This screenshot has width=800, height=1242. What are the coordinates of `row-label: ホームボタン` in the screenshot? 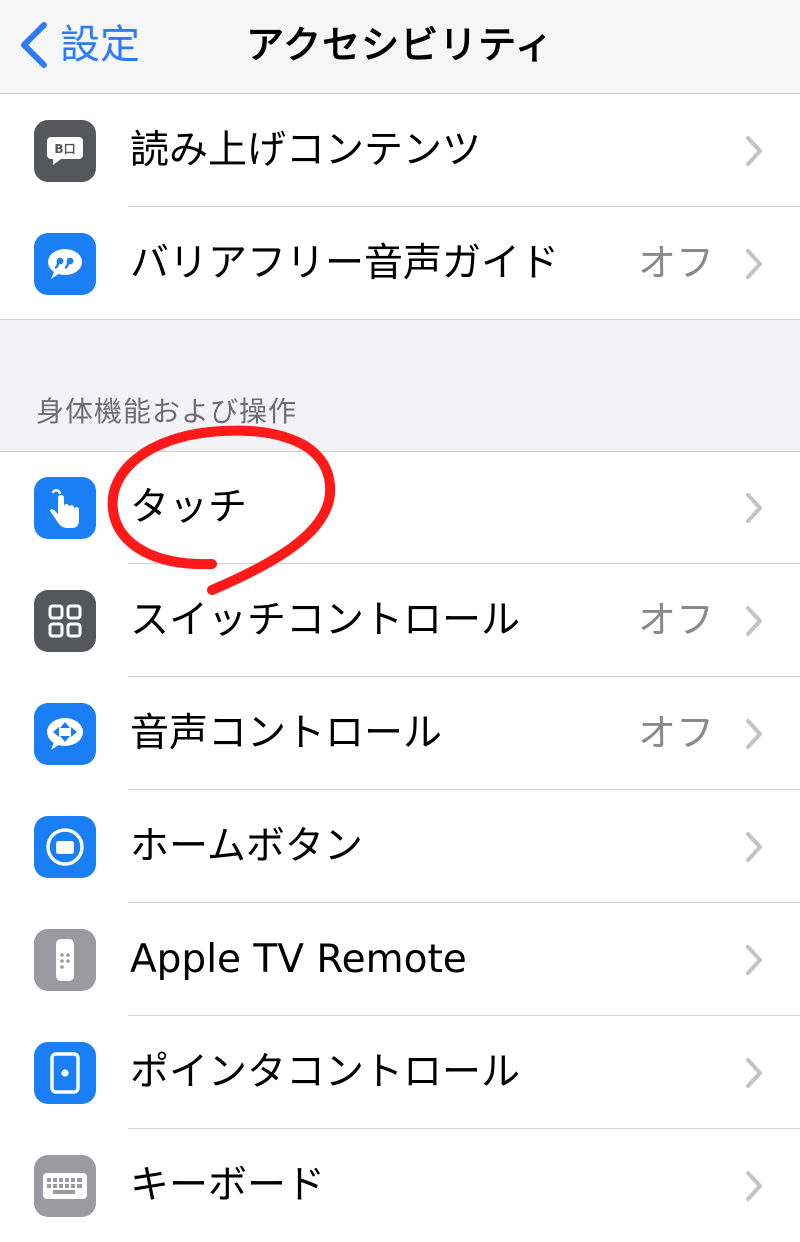 It's located at (246, 846).